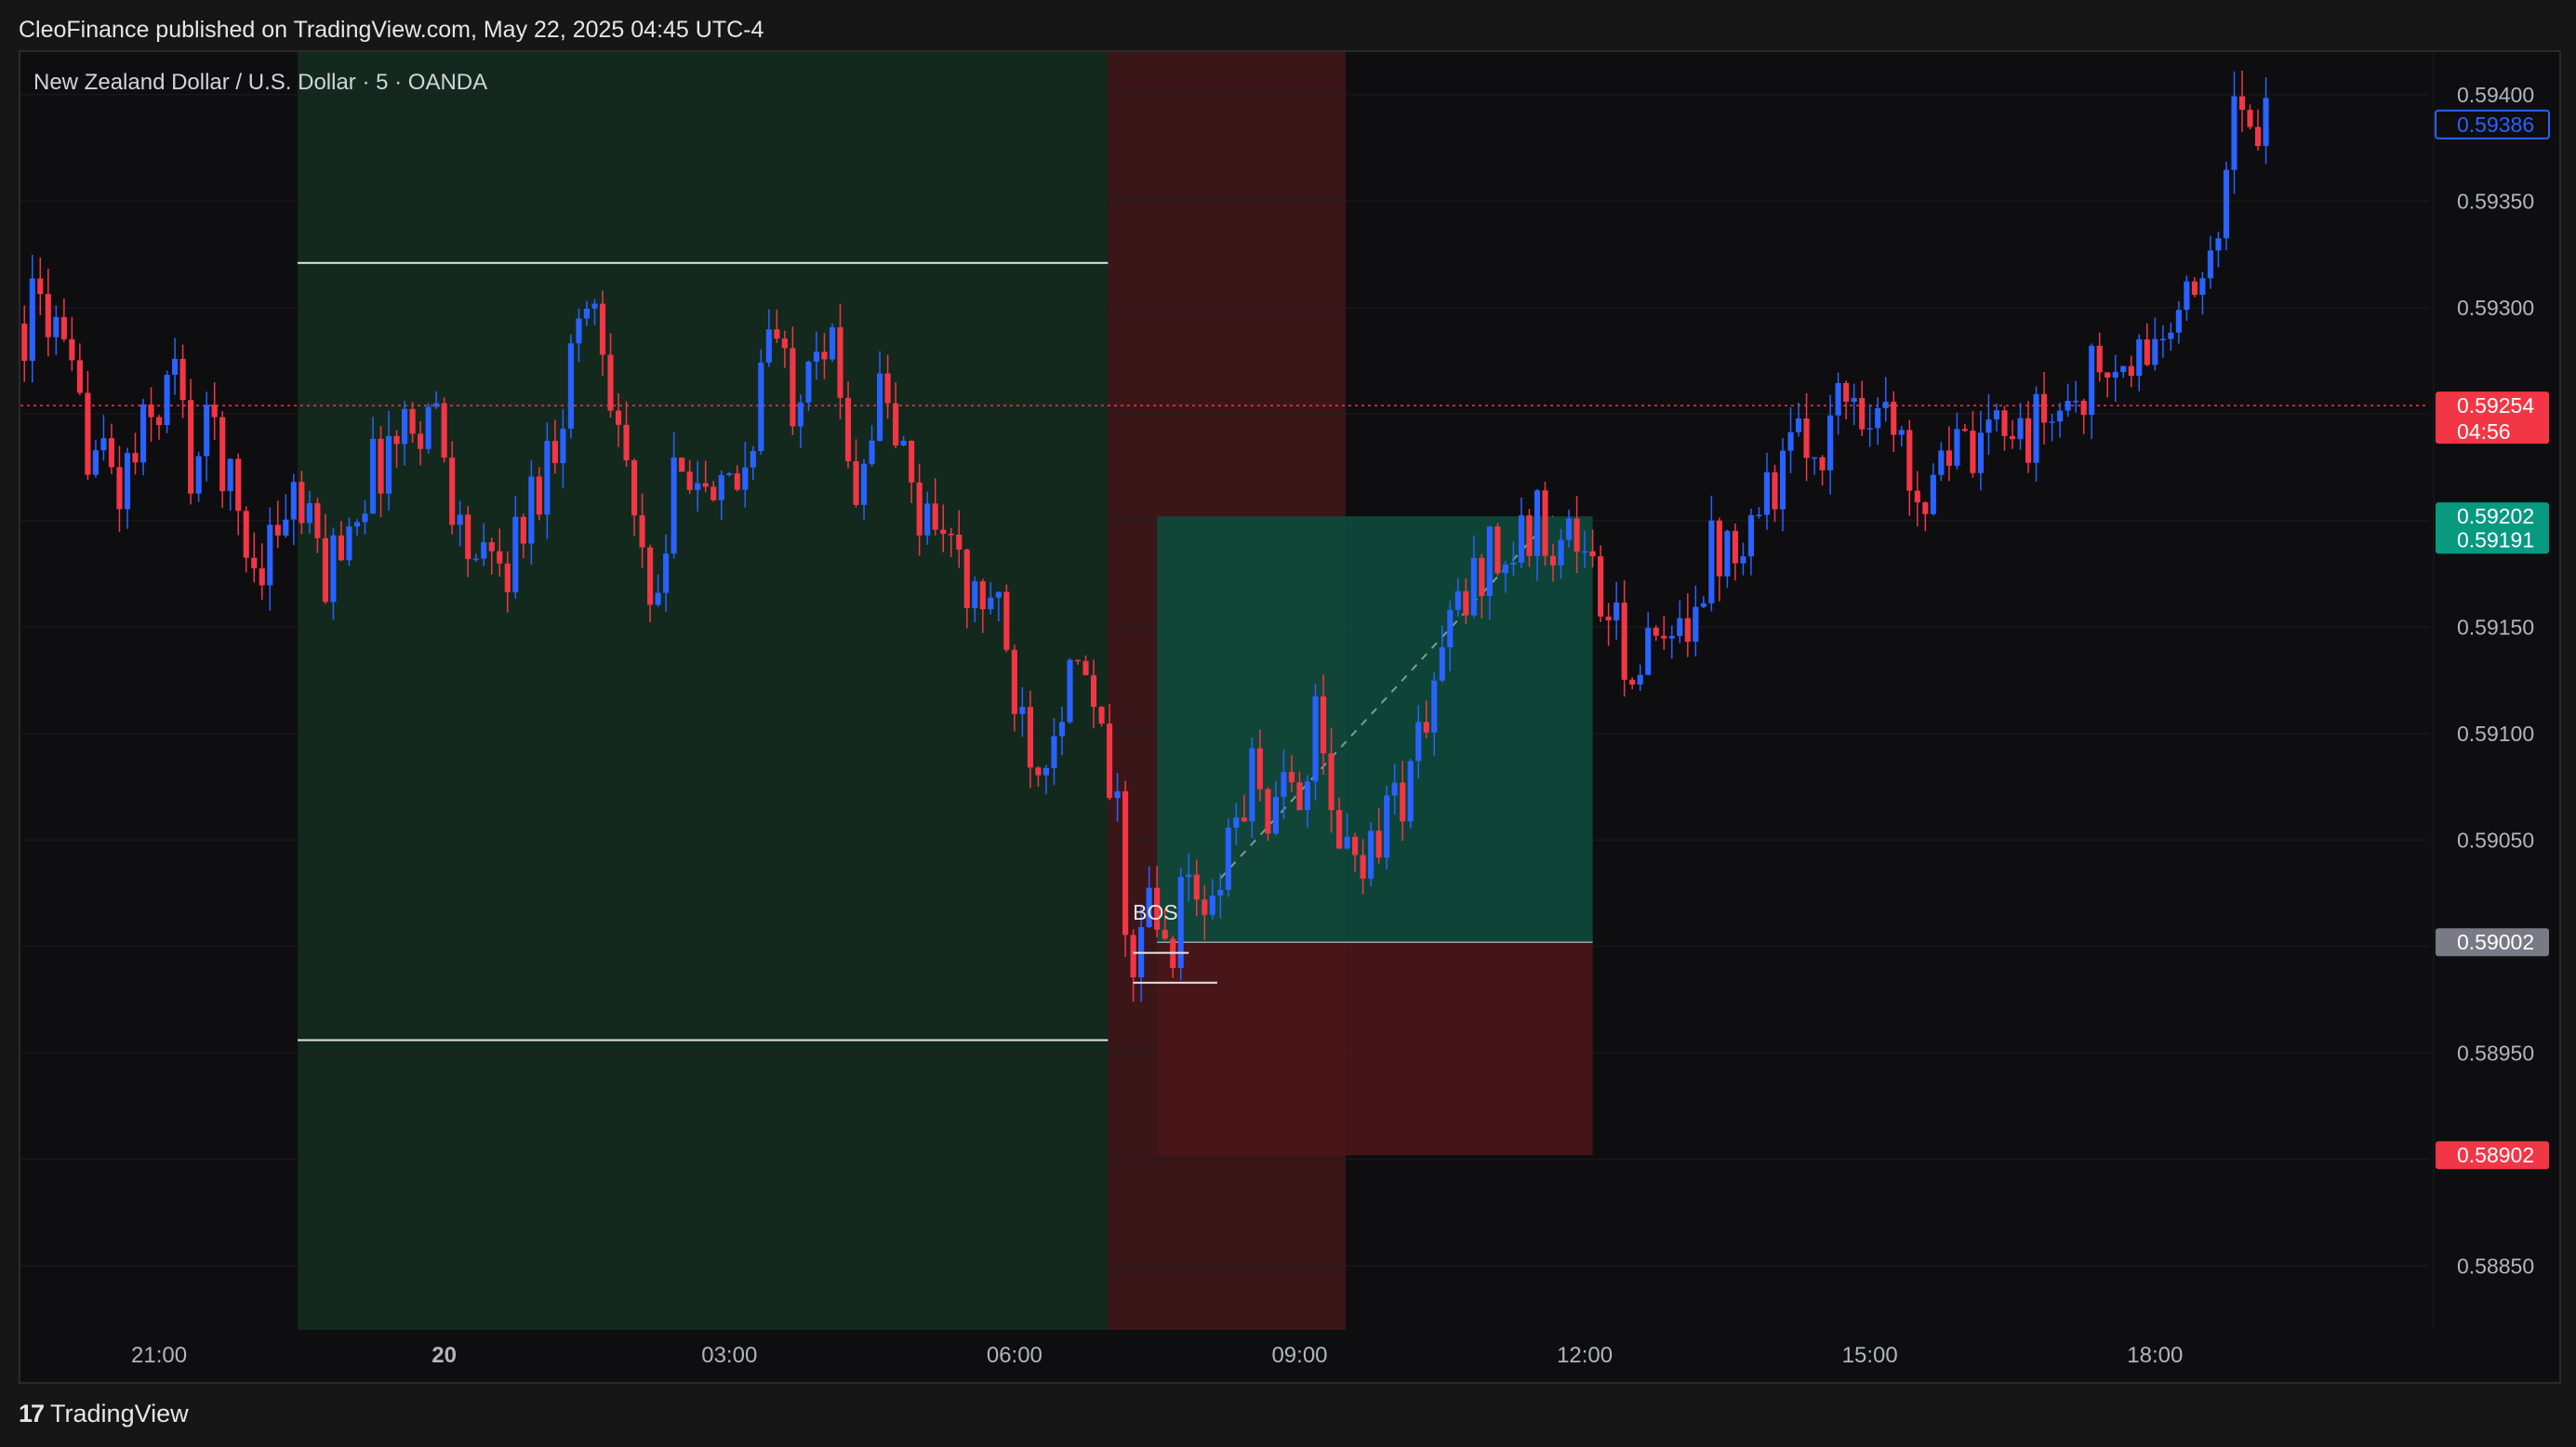  What do you see at coordinates (2484, 431) in the screenshot?
I see `price-badge-countdown: 04:56` at bounding box center [2484, 431].